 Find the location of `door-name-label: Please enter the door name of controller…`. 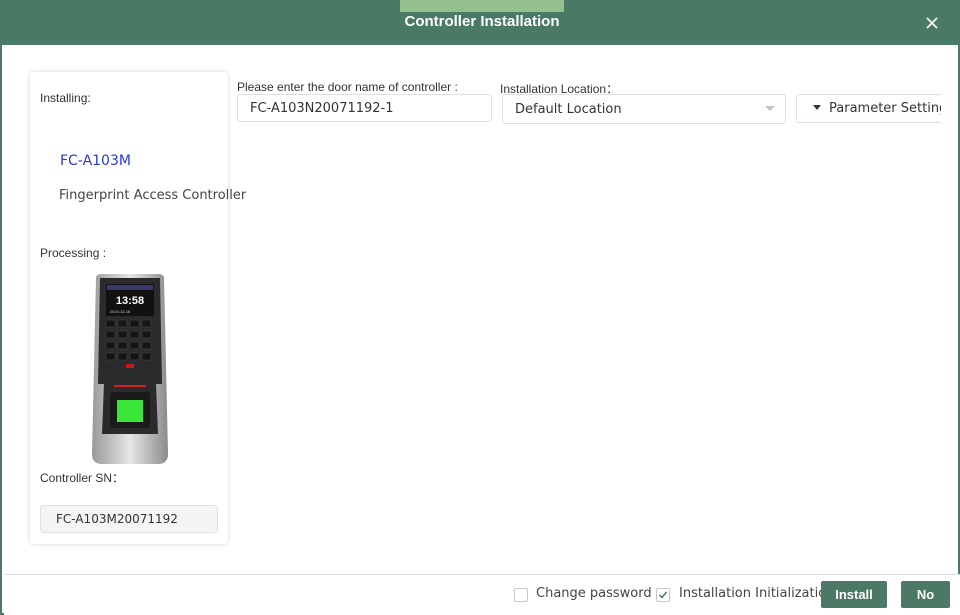

door-name-label: Please enter the door name of controller… is located at coordinates (347, 87).